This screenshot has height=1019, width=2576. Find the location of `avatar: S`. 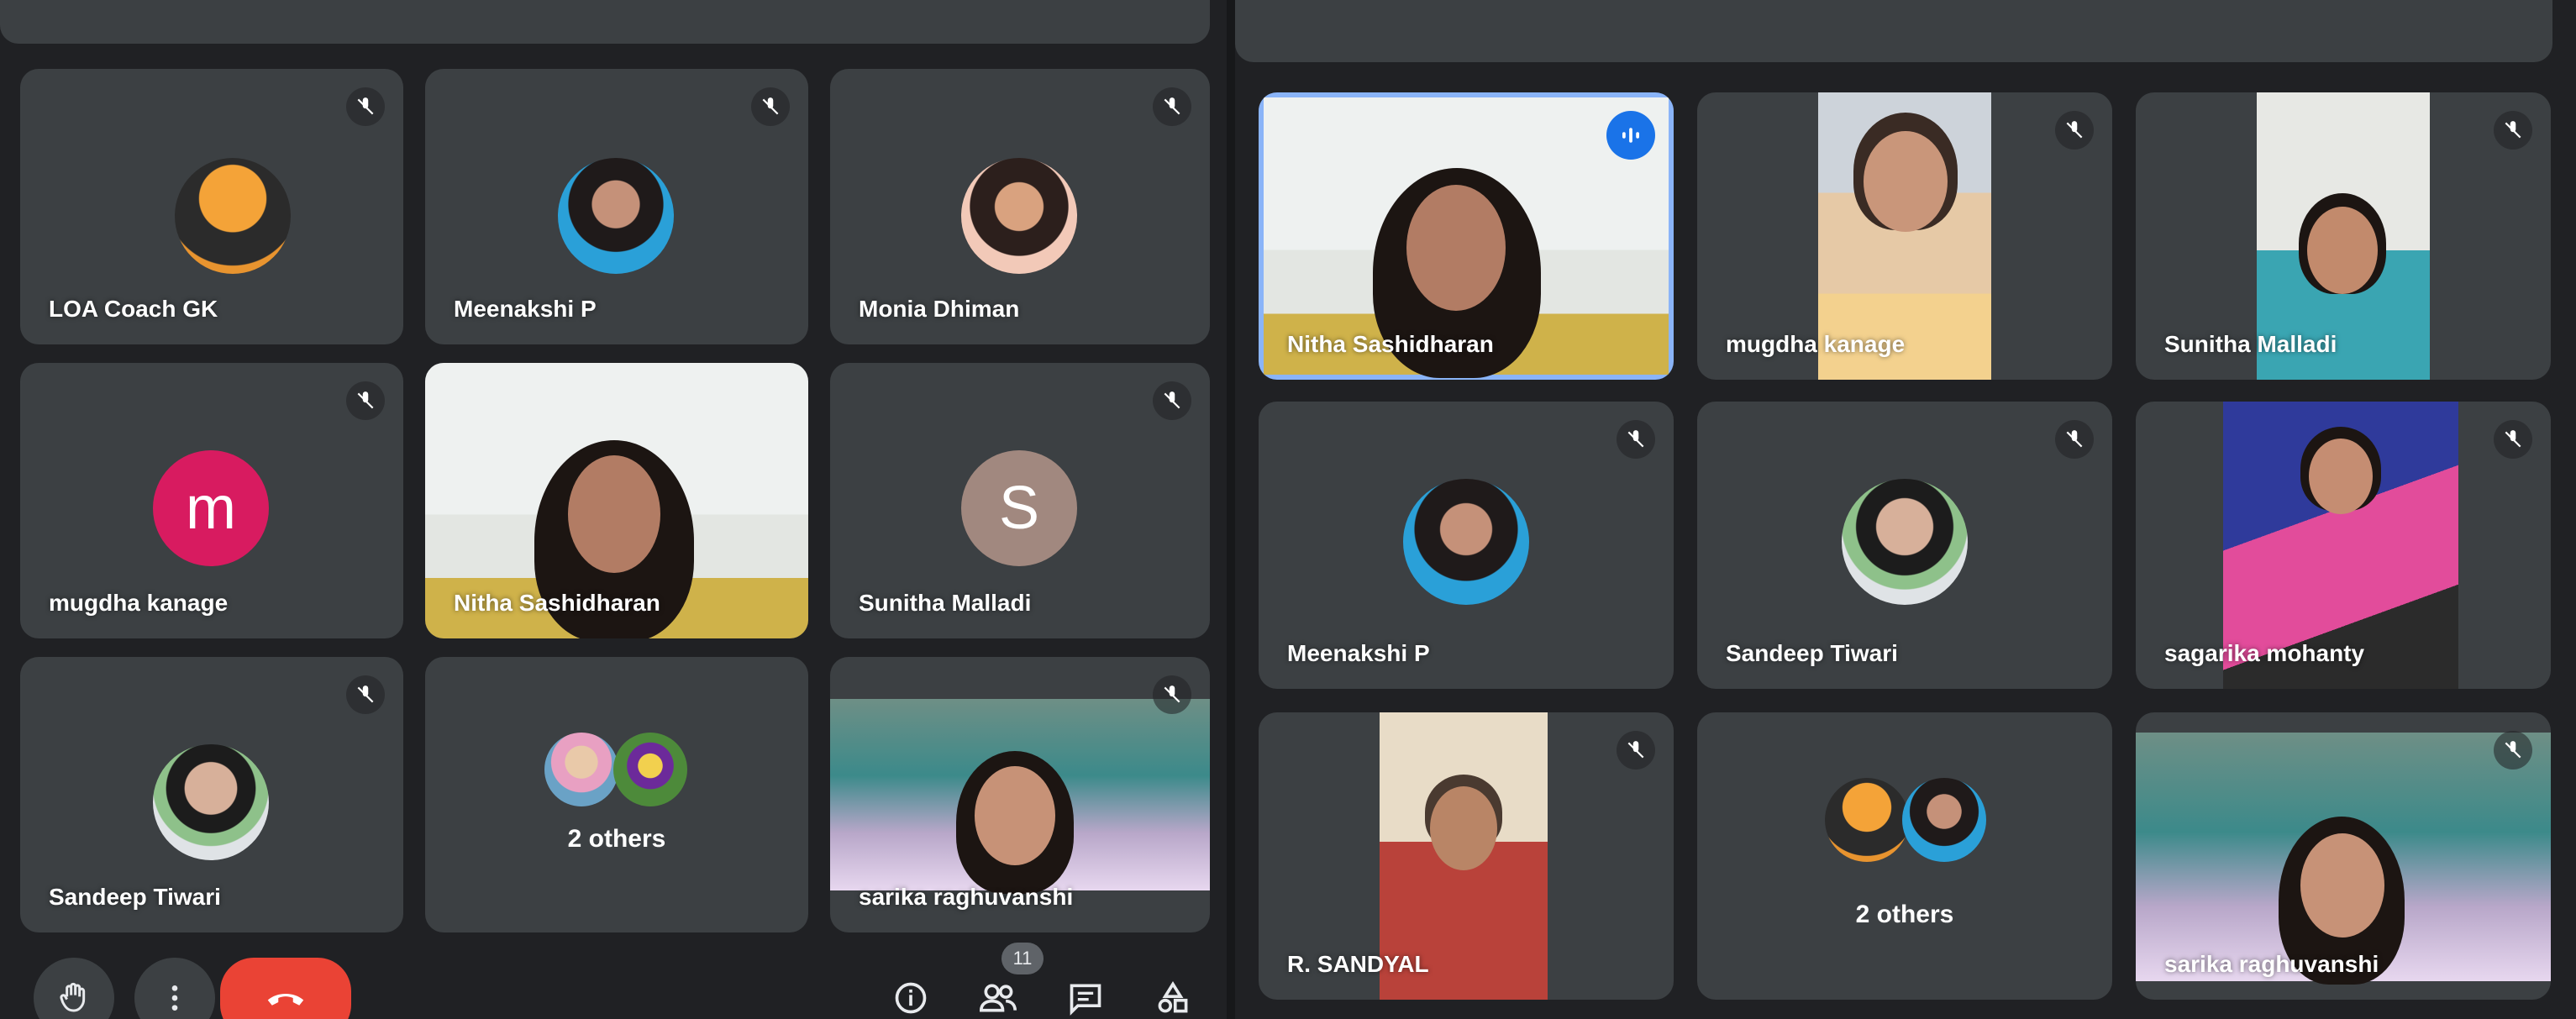

avatar: S is located at coordinates (1019, 508).